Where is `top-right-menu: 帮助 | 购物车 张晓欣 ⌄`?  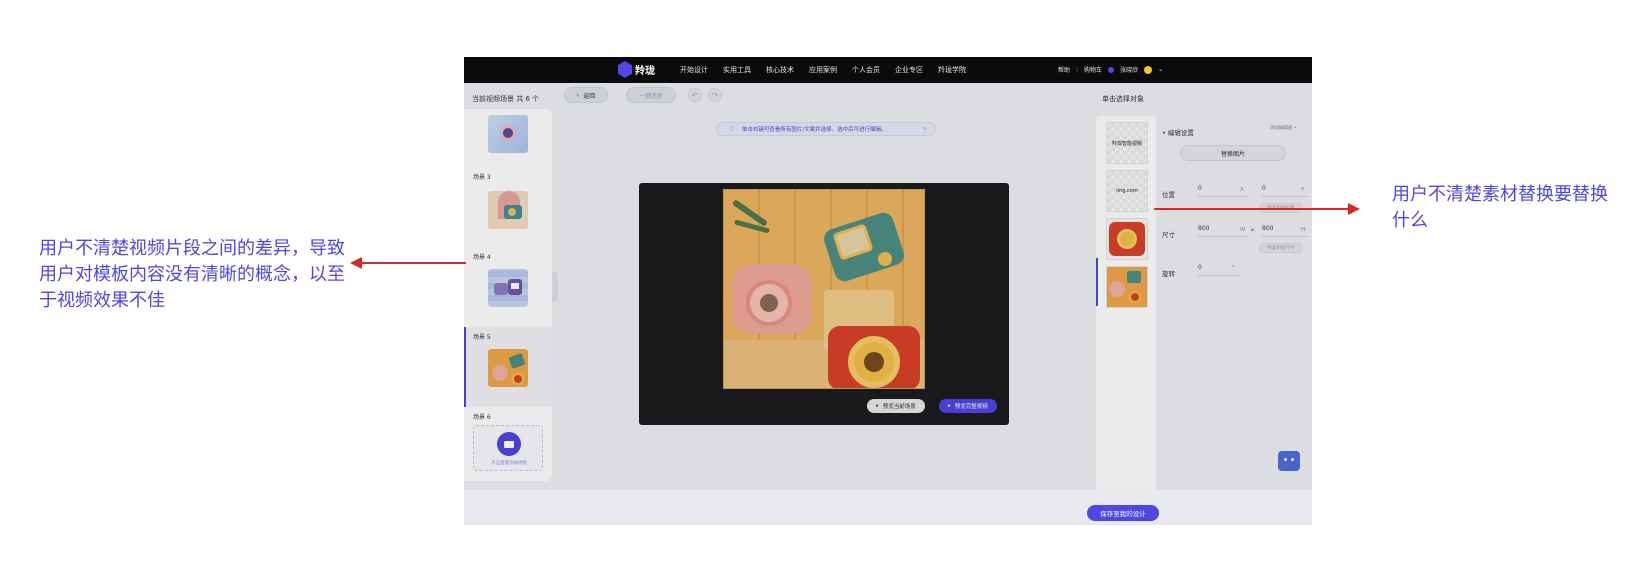
top-right-menu: 帮助 | 购物车 张晓欣 ⌄ is located at coordinates (1110, 69).